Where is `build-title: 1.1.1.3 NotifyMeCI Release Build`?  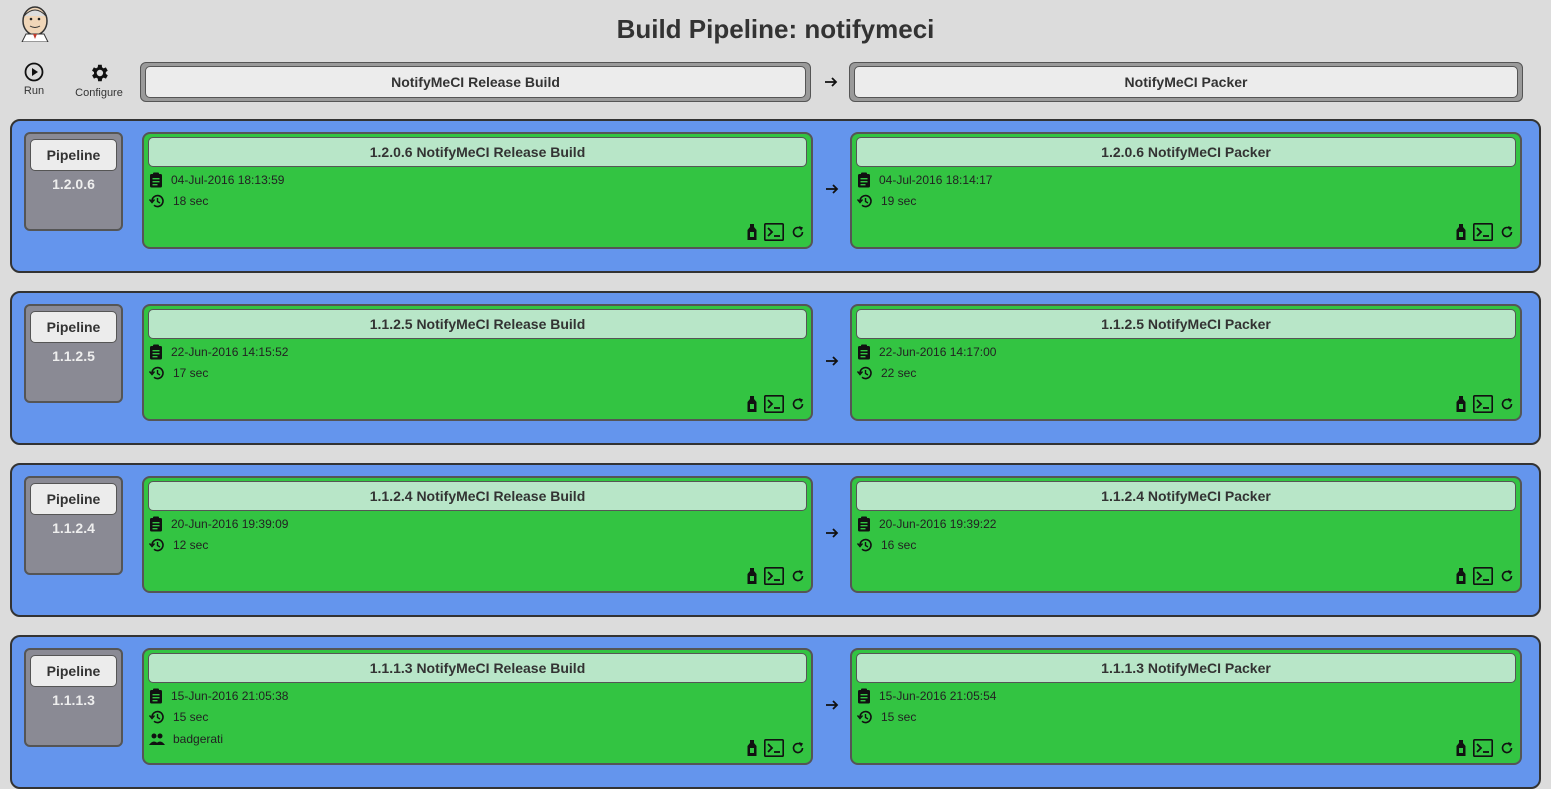
build-title: 1.1.1.3 NotifyMeCI Release Build is located at coordinates (477, 668).